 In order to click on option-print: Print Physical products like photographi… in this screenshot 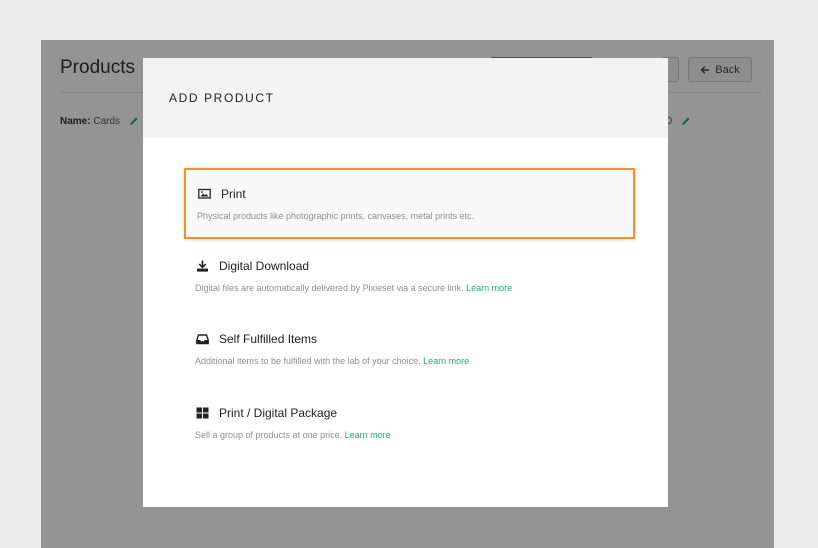, I will do `click(409, 203)`.